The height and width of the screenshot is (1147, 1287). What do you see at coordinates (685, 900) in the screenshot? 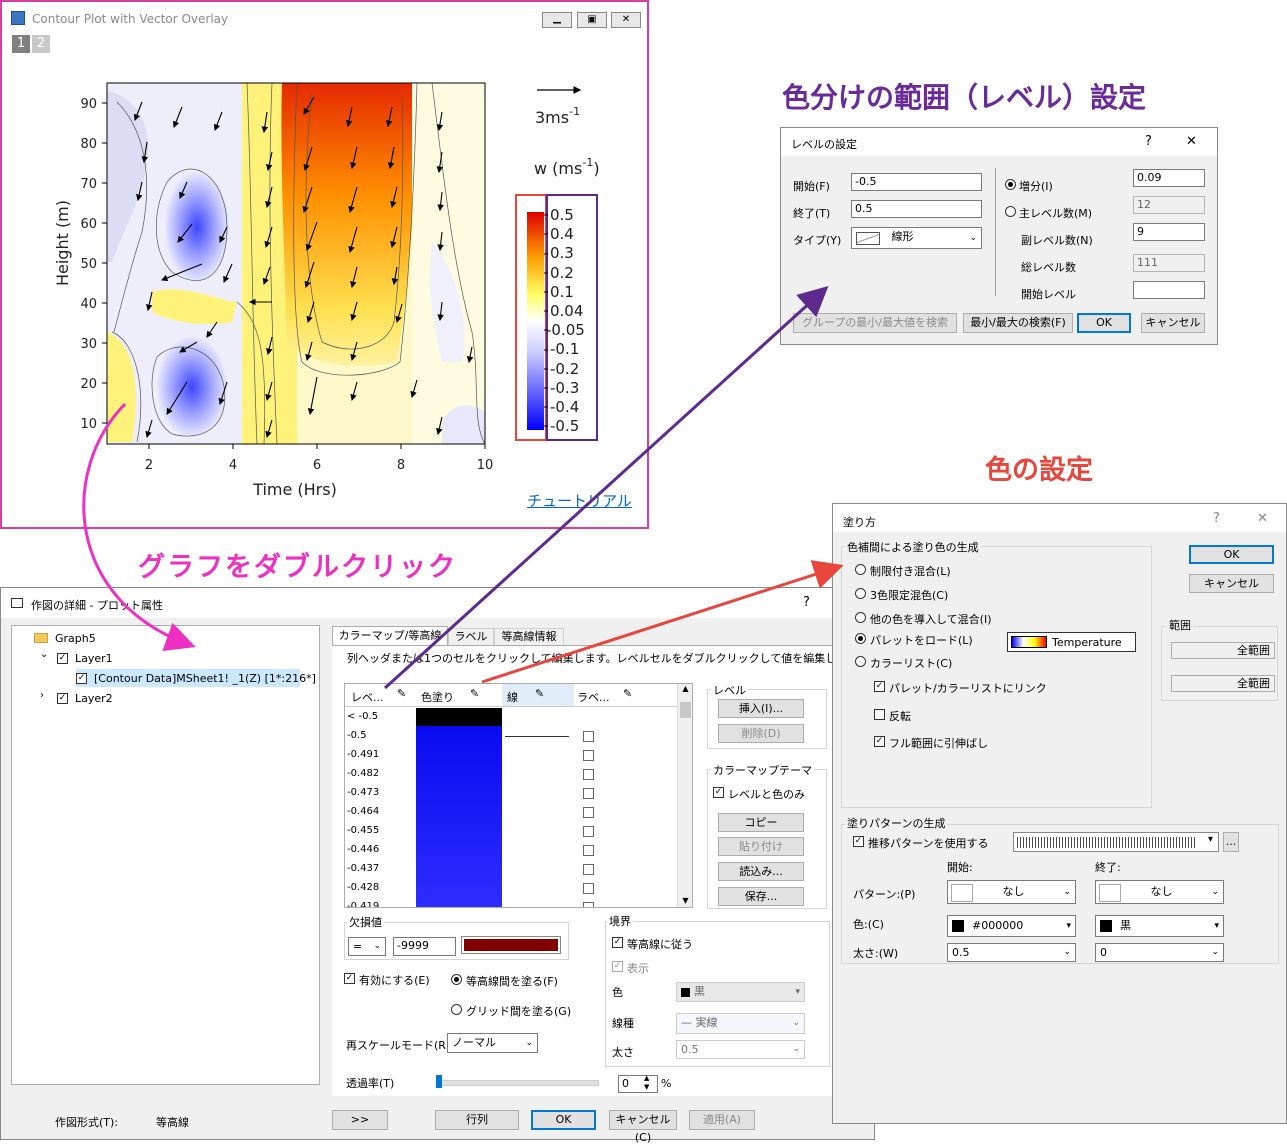
I see `scroll-down-icon: ▼` at bounding box center [685, 900].